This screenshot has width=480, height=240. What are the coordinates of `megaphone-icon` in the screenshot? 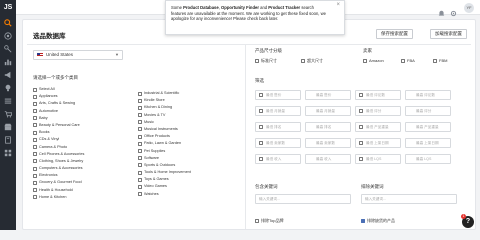 It's located at (8, 75).